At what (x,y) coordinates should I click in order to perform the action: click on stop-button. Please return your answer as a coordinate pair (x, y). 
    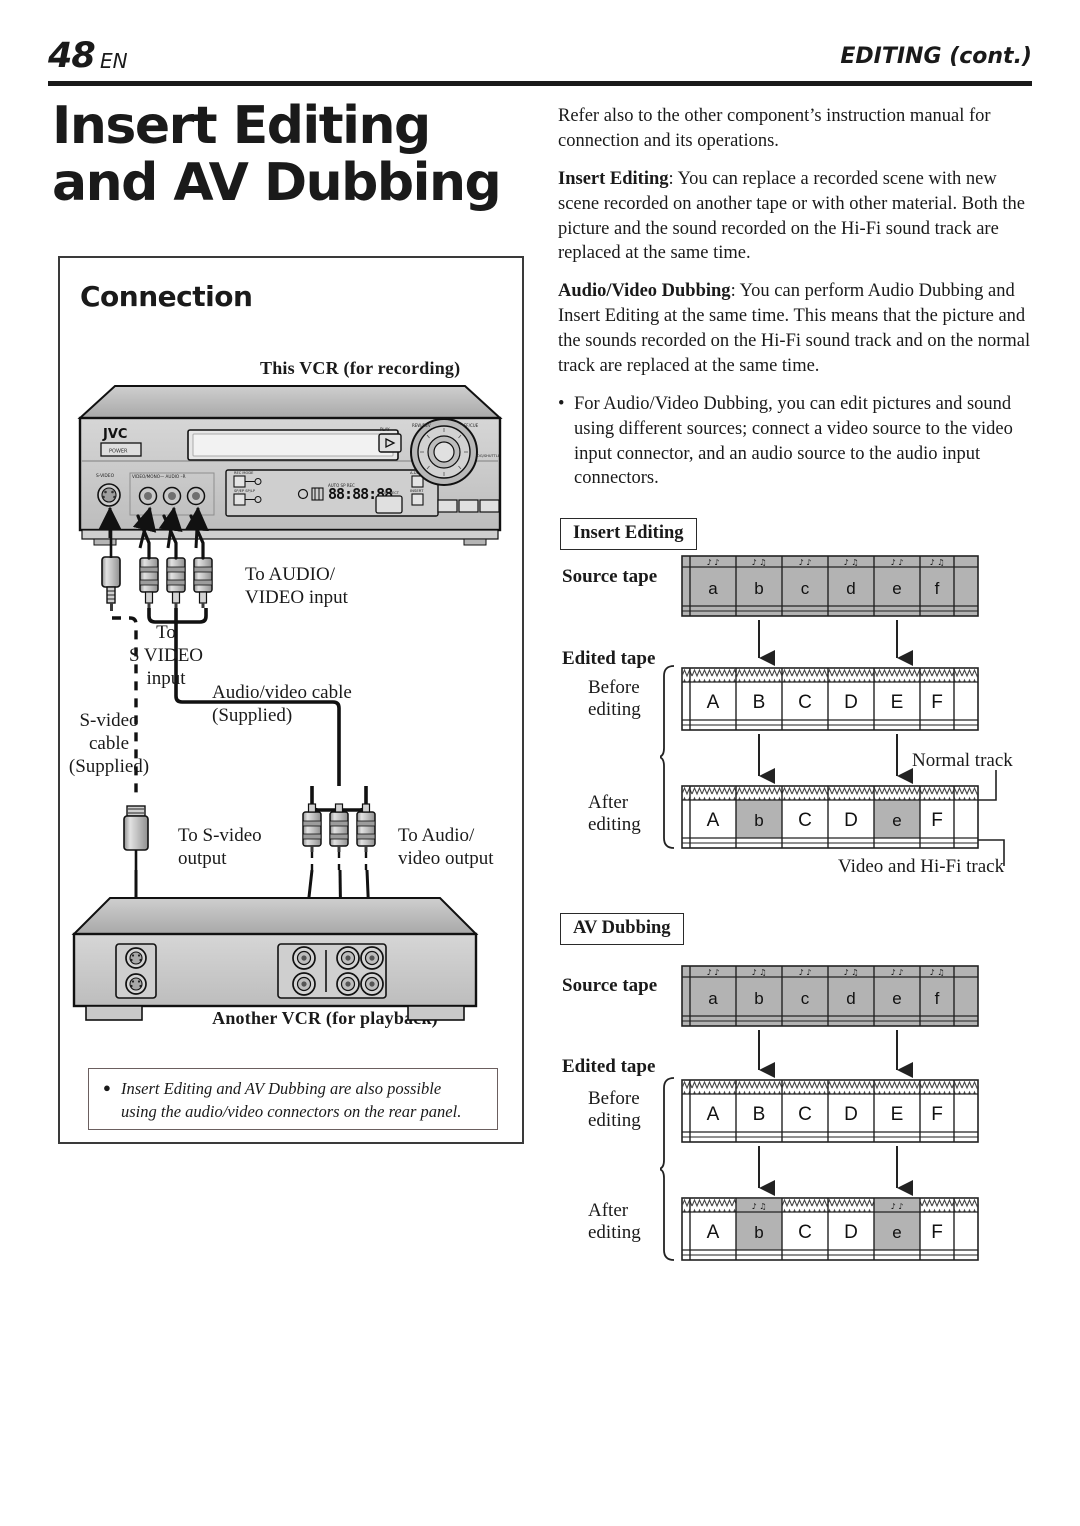
    Looking at the image, I should click on (489, 506).